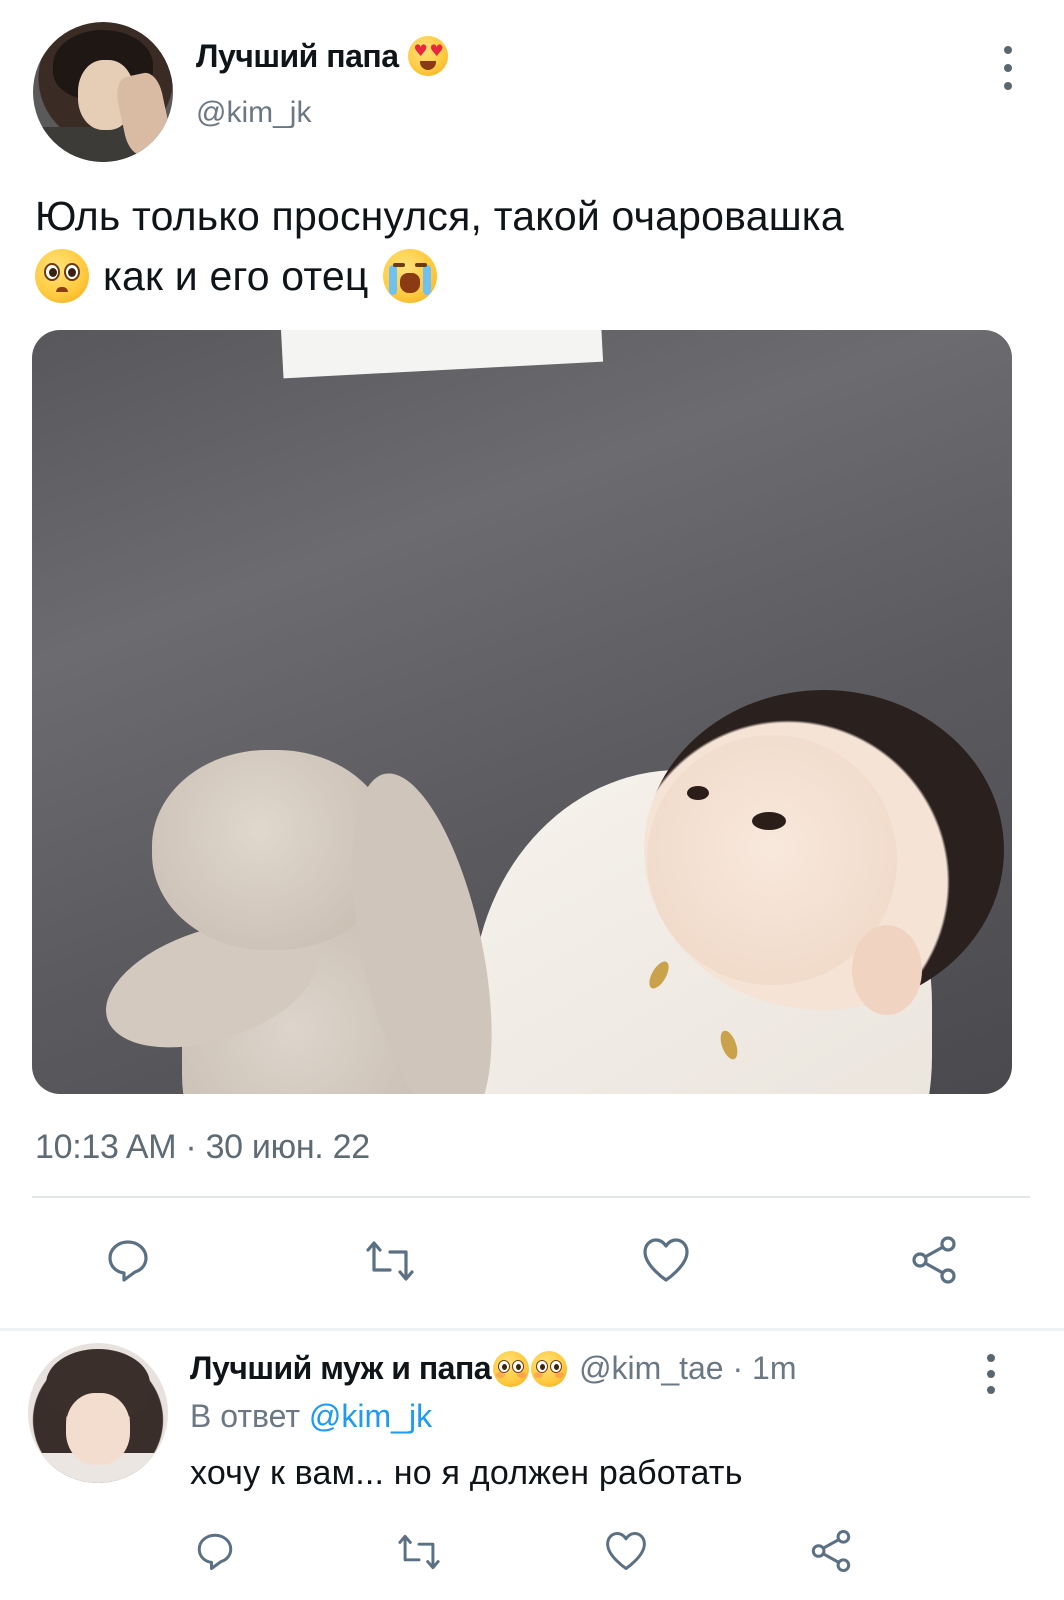  Describe the element at coordinates (439, 216) in the screenshot. I see `tweet-text-line1-content: Юль только проснулся, такой очаровашка` at that location.